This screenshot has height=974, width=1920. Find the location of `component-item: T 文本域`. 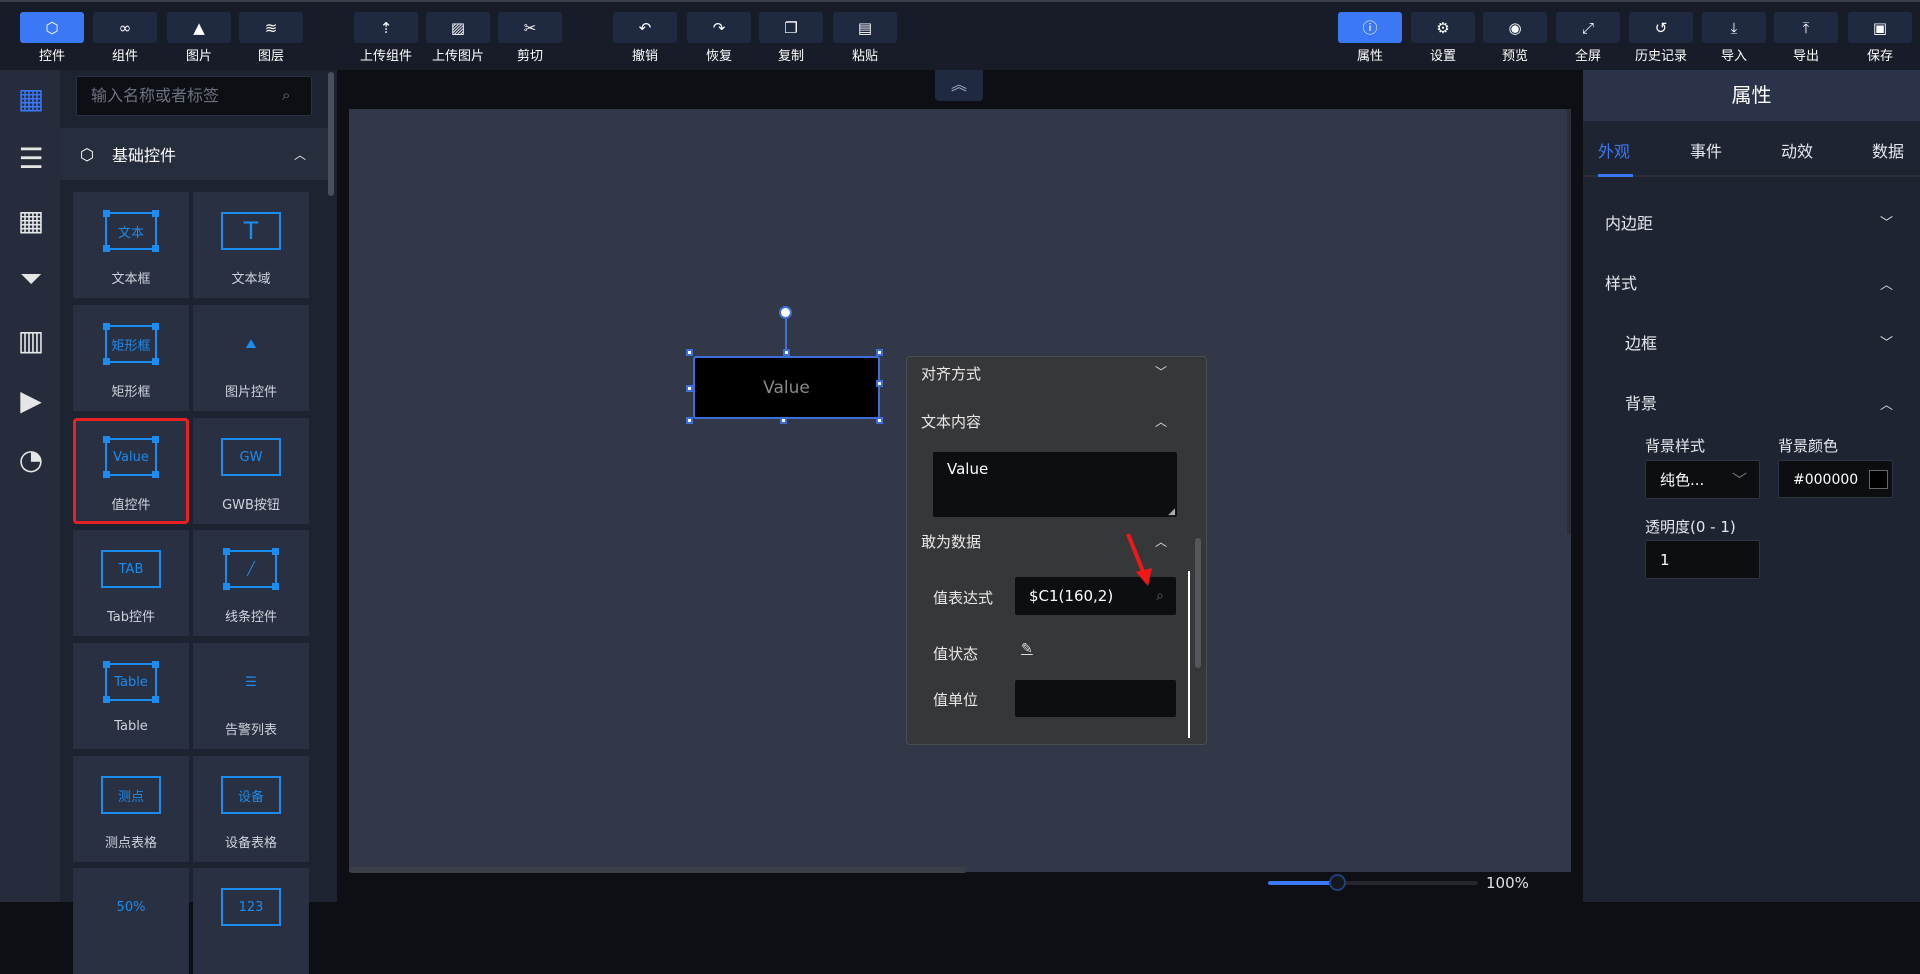

component-item: T 文本域 is located at coordinates (251, 245).